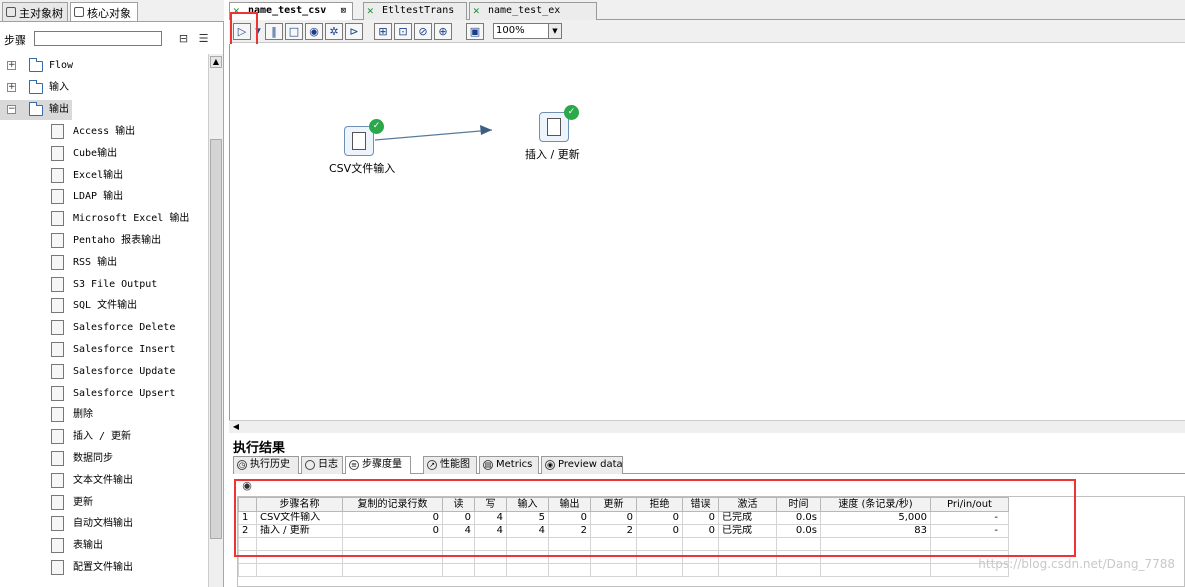 This screenshot has height=587, width=1185. What do you see at coordinates (121, 350) in the screenshot?
I see `tree-step-item: Salesforce Insert` at bounding box center [121, 350].